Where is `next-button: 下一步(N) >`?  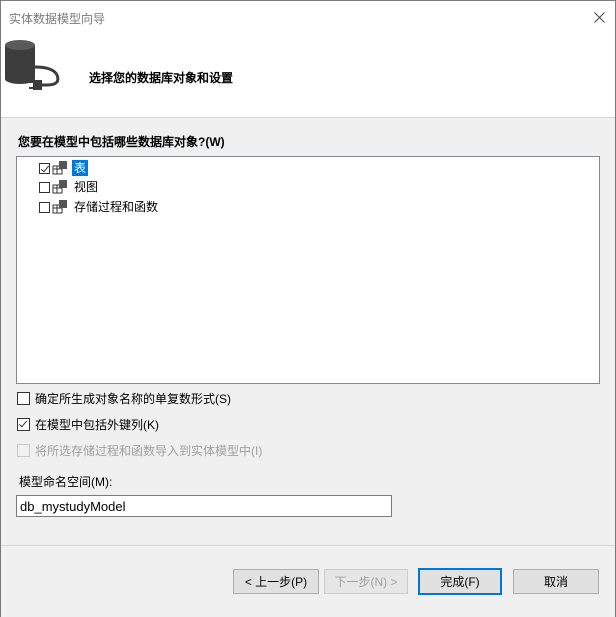
next-button: 下一步(N) > is located at coordinates (366, 581).